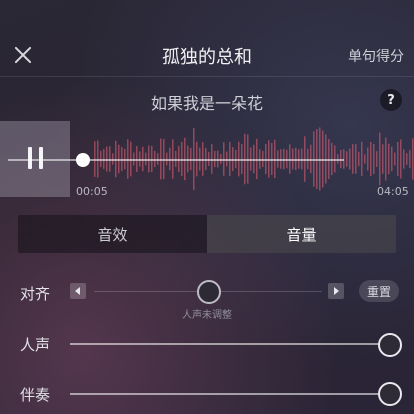  I want to click on align-label: 对齐, so click(35, 294).